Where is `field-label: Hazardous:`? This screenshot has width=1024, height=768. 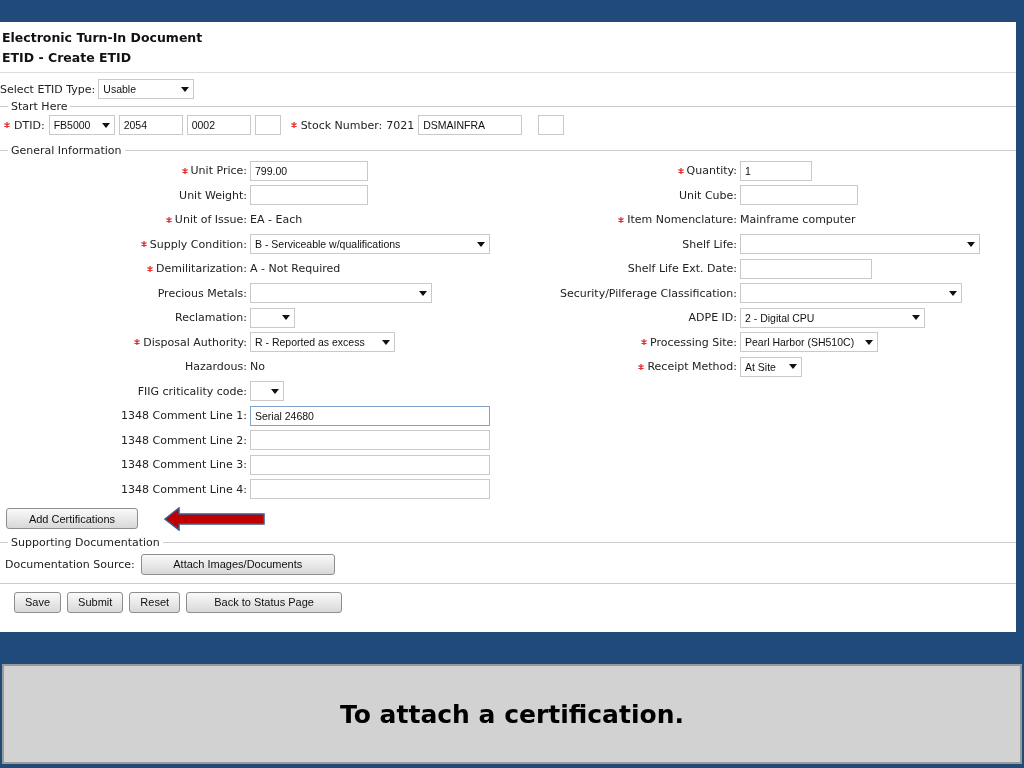
field-label: Hazardous: is located at coordinates (216, 367).